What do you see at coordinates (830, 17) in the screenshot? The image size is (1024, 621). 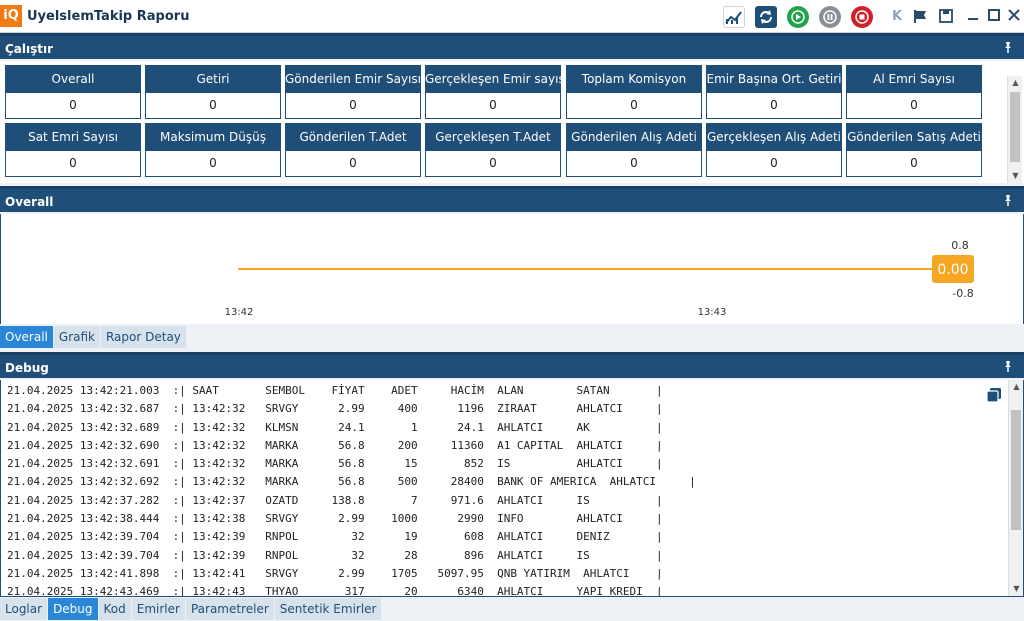 I see `pause-icon` at bounding box center [830, 17].